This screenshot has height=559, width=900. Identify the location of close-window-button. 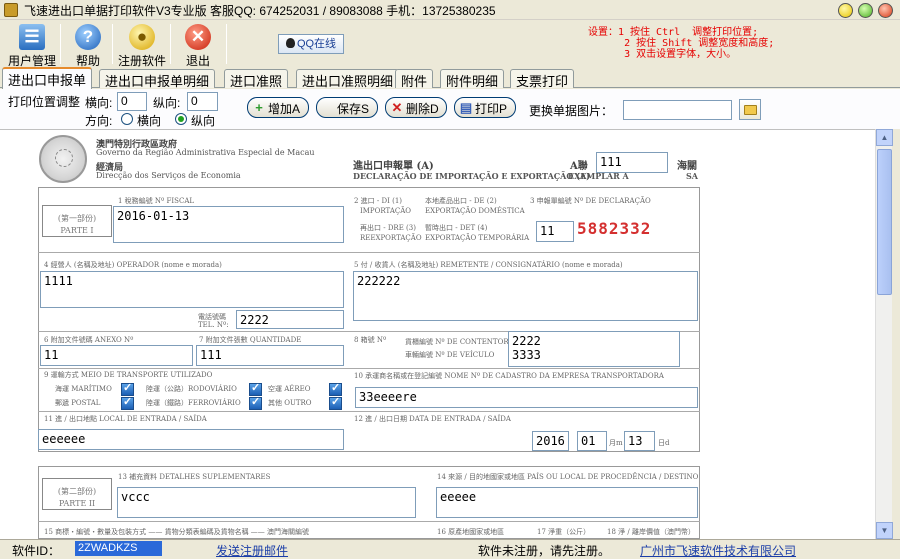
(885, 10).